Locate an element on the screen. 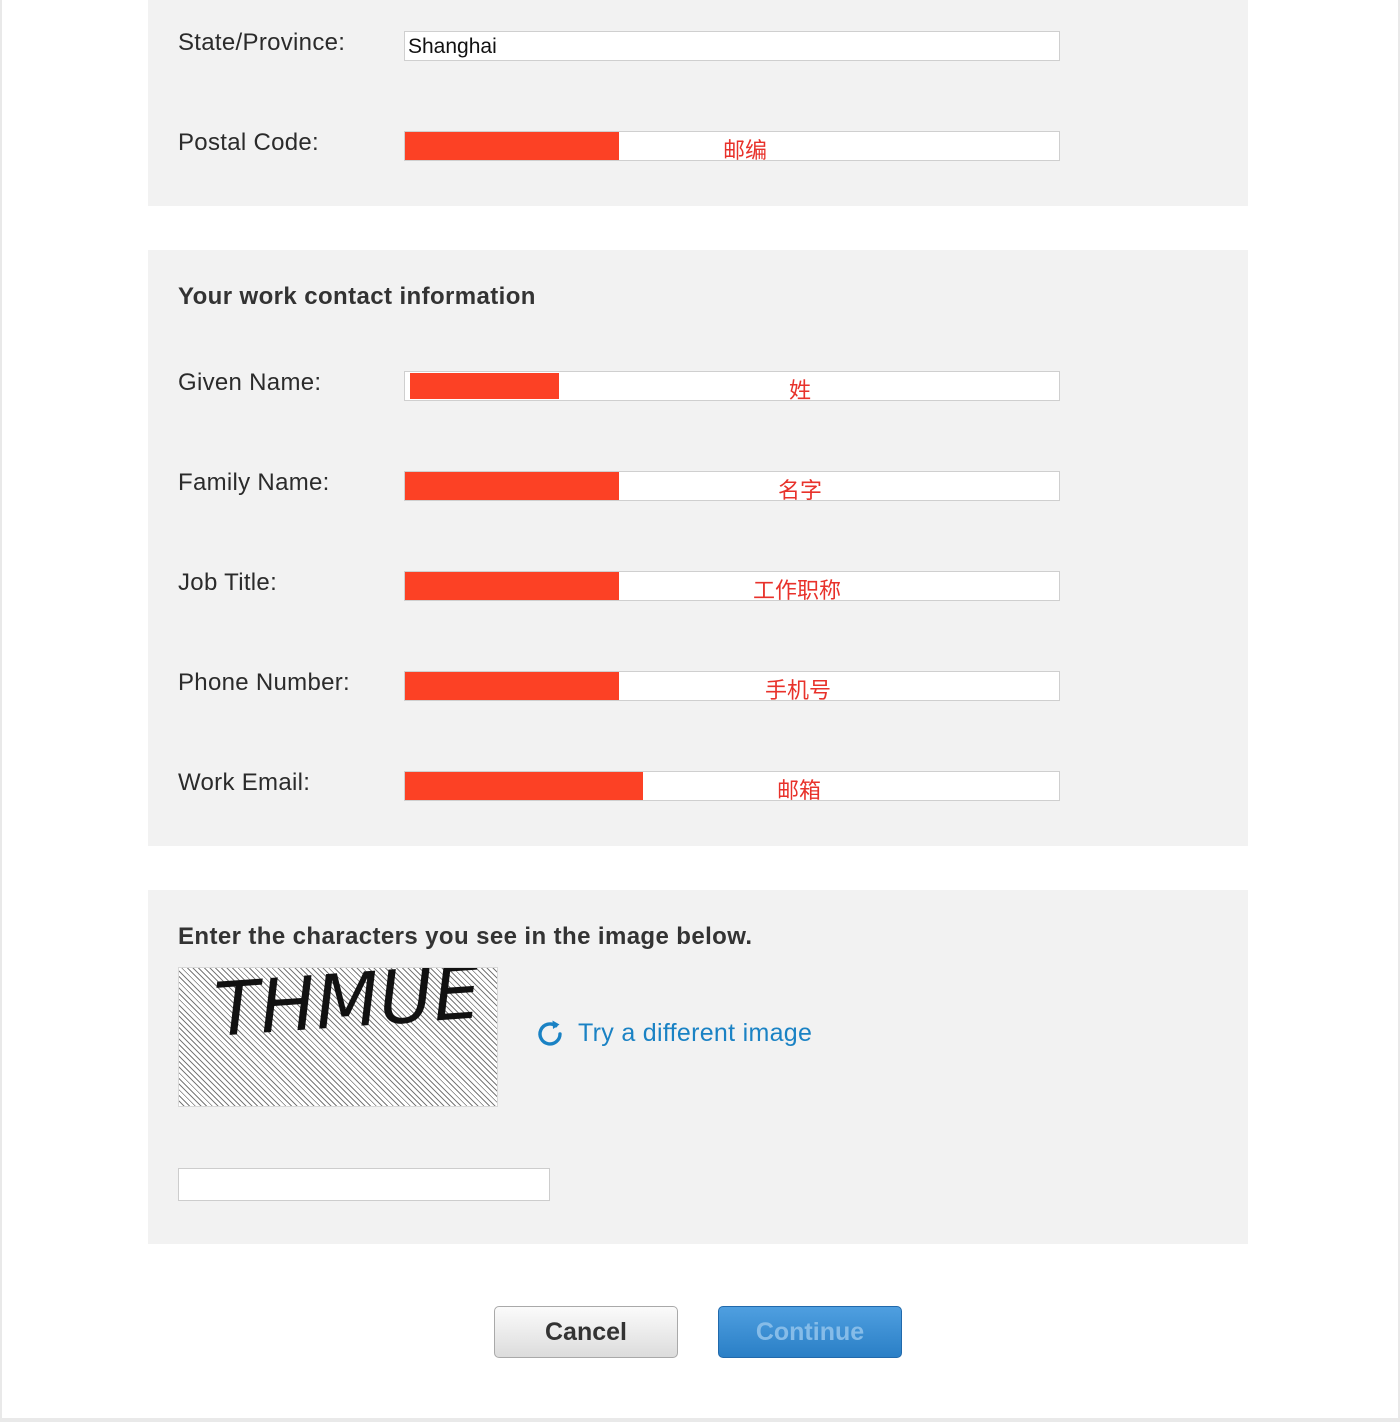 The width and height of the screenshot is (1400, 1422). try-different-image-label: Try a different image is located at coordinates (695, 1032).